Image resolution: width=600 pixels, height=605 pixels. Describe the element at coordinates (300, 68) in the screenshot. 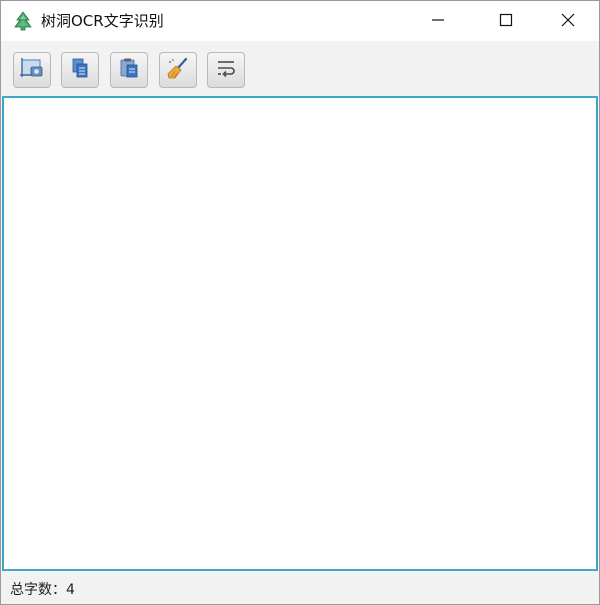

I see `toolbar` at that location.